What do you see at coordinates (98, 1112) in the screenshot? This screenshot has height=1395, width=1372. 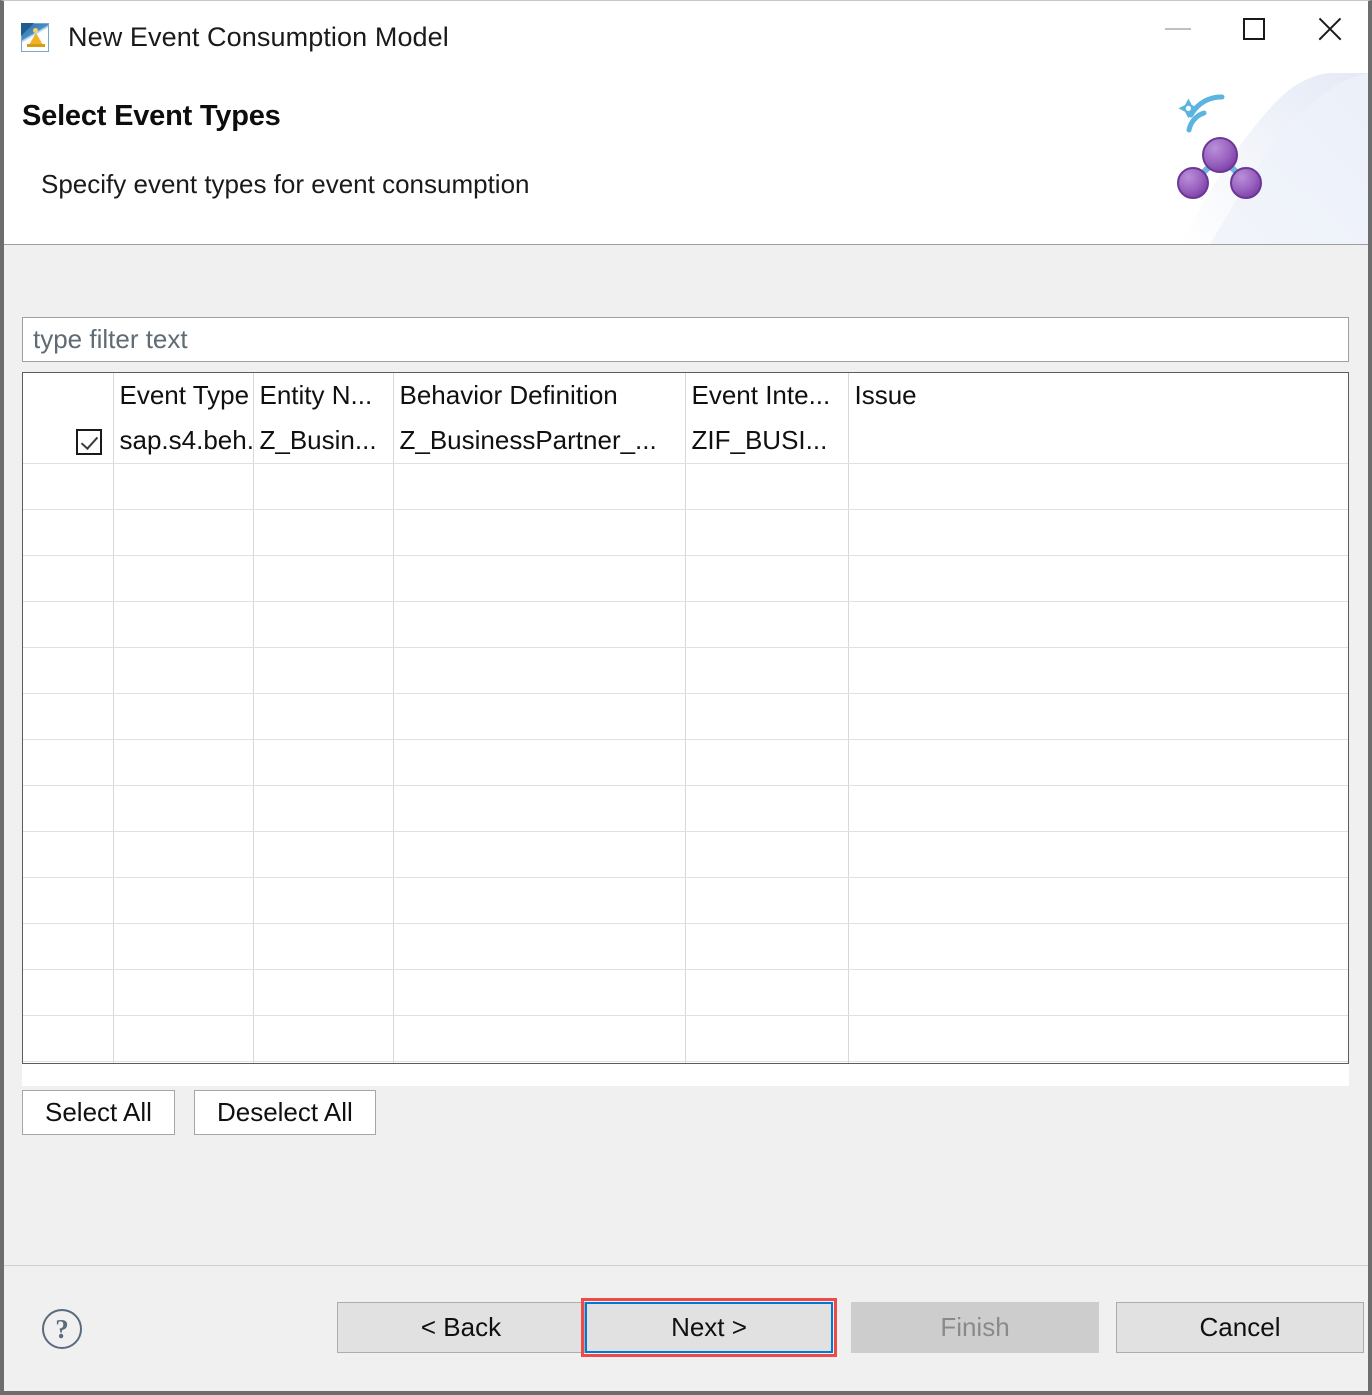 I see `select-all-button: Select All` at bounding box center [98, 1112].